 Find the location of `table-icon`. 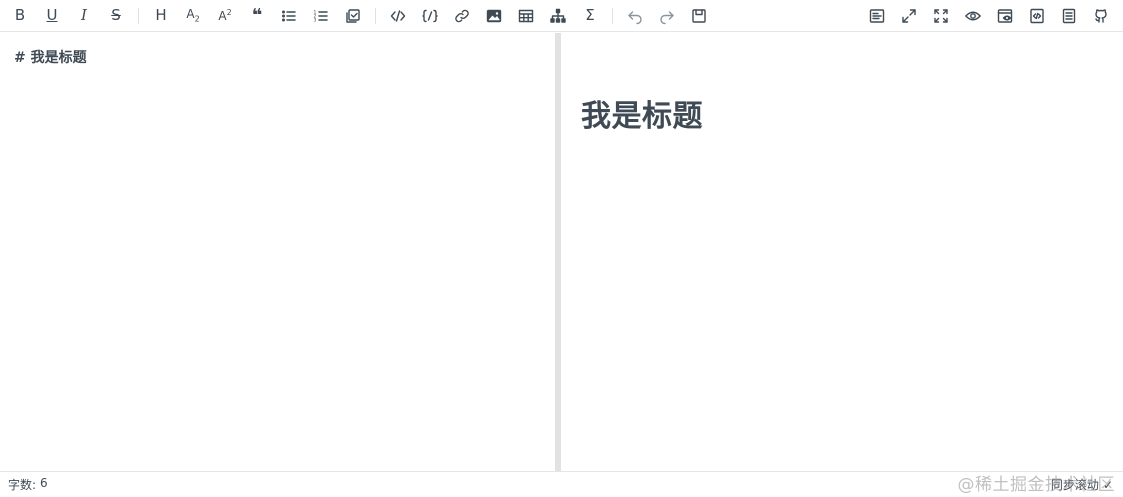

table-icon is located at coordinates (526, 15).